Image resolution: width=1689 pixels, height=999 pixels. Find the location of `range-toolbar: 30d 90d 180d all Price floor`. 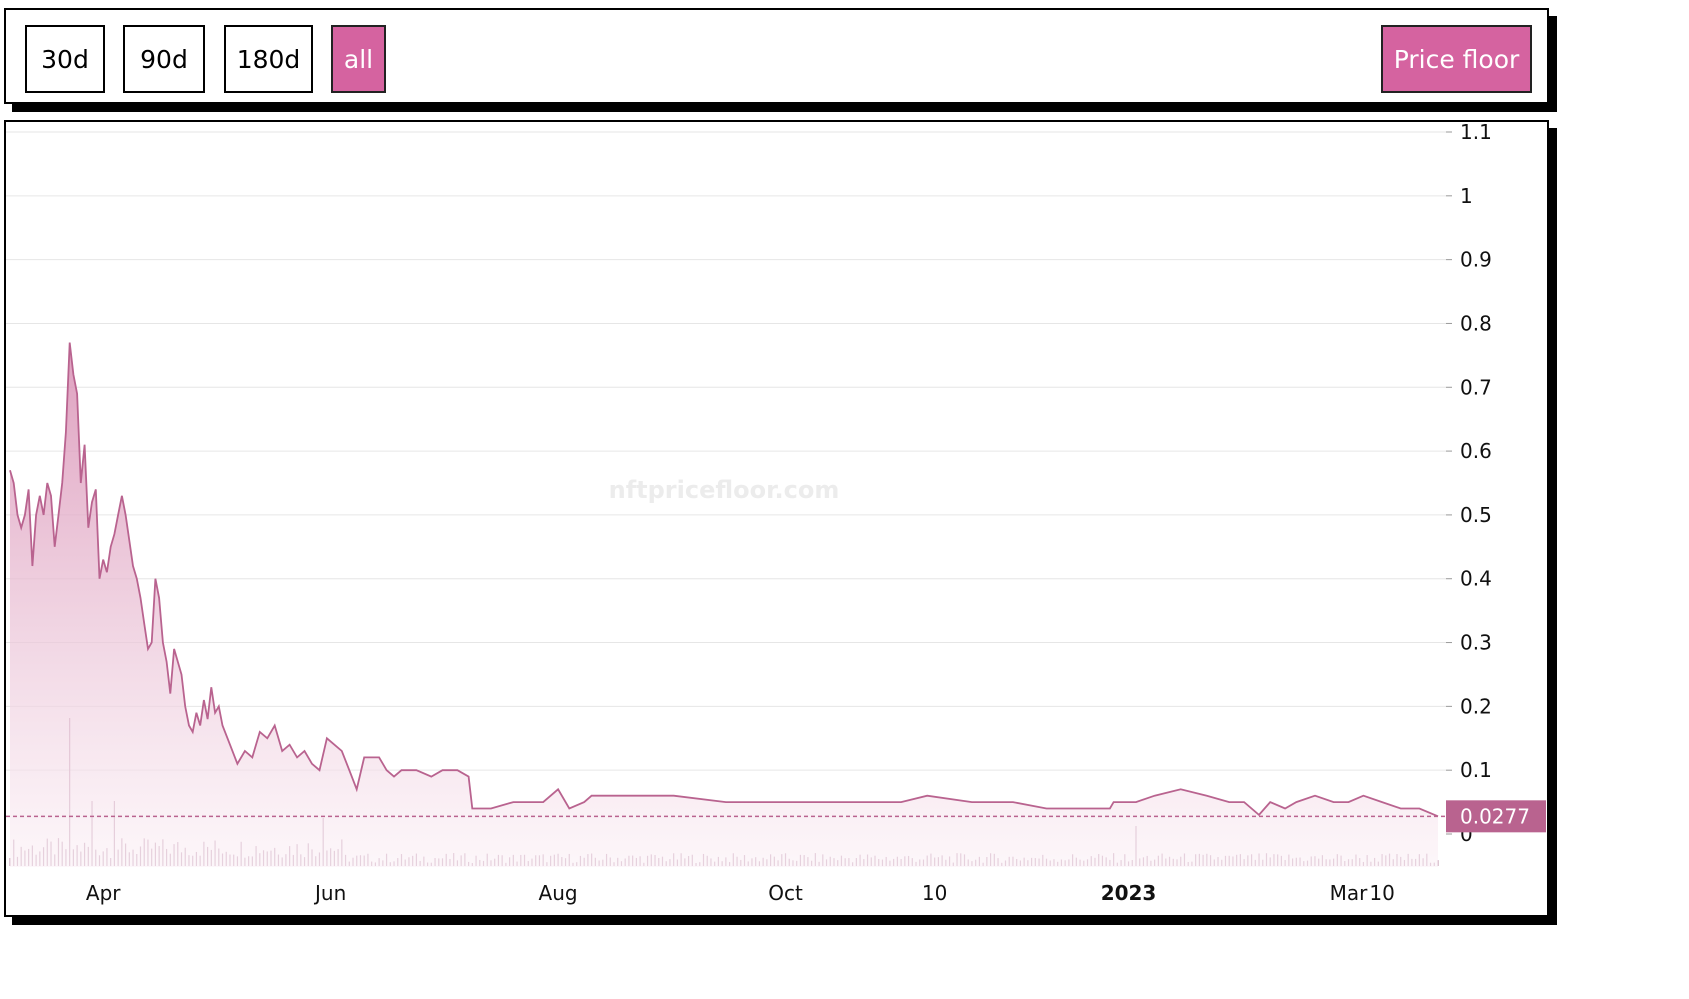

range-toolbar: 30d 90d 180d all Price floor is located at coordinates (776, 56).